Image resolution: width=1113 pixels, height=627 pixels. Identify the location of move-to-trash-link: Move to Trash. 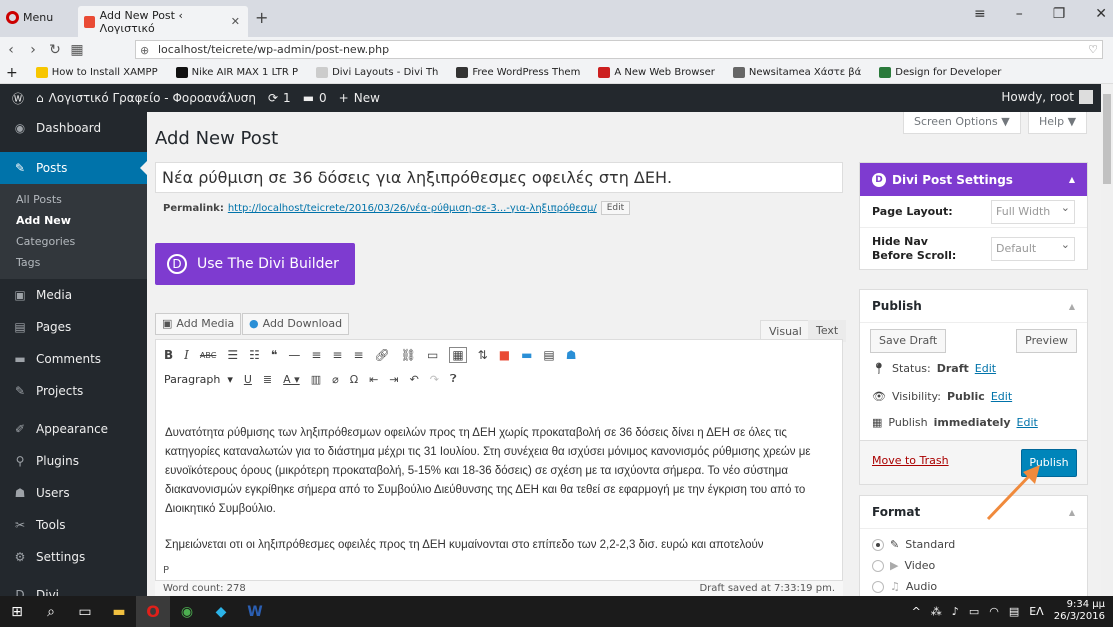
(910, 460).